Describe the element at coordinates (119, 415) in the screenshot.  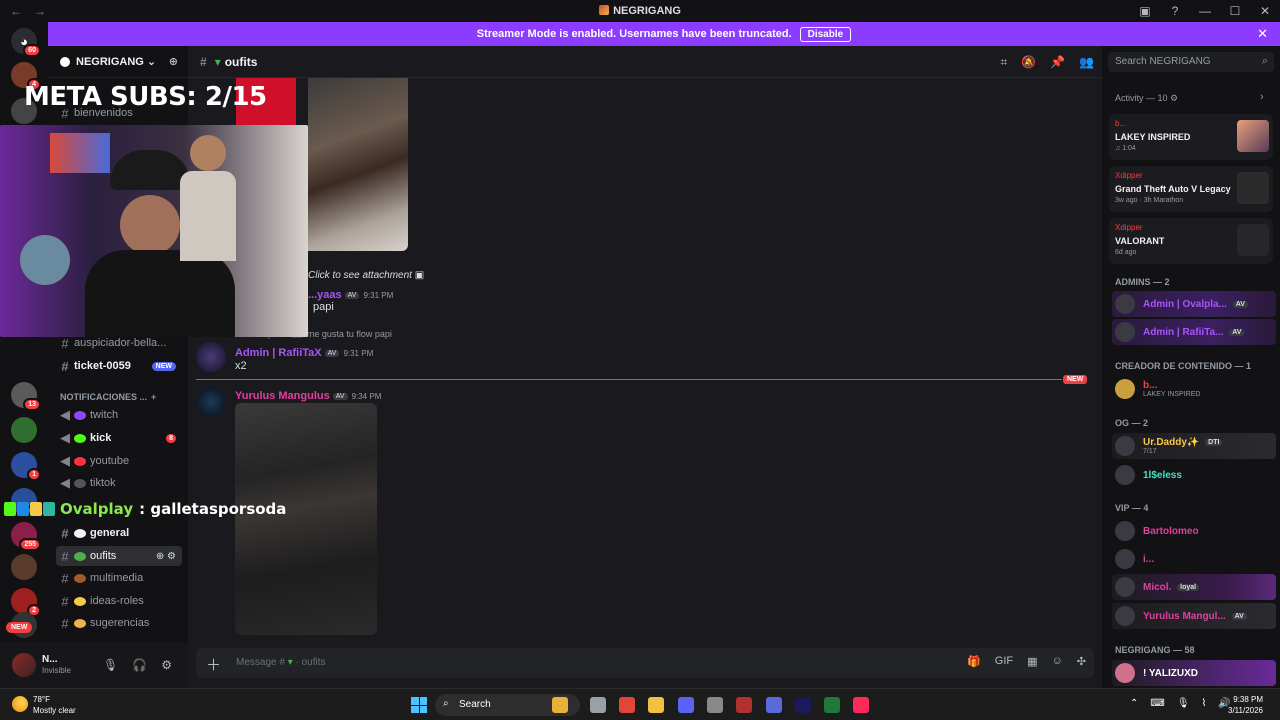
I see `channel-twitch: ◀ twitch` at that location.